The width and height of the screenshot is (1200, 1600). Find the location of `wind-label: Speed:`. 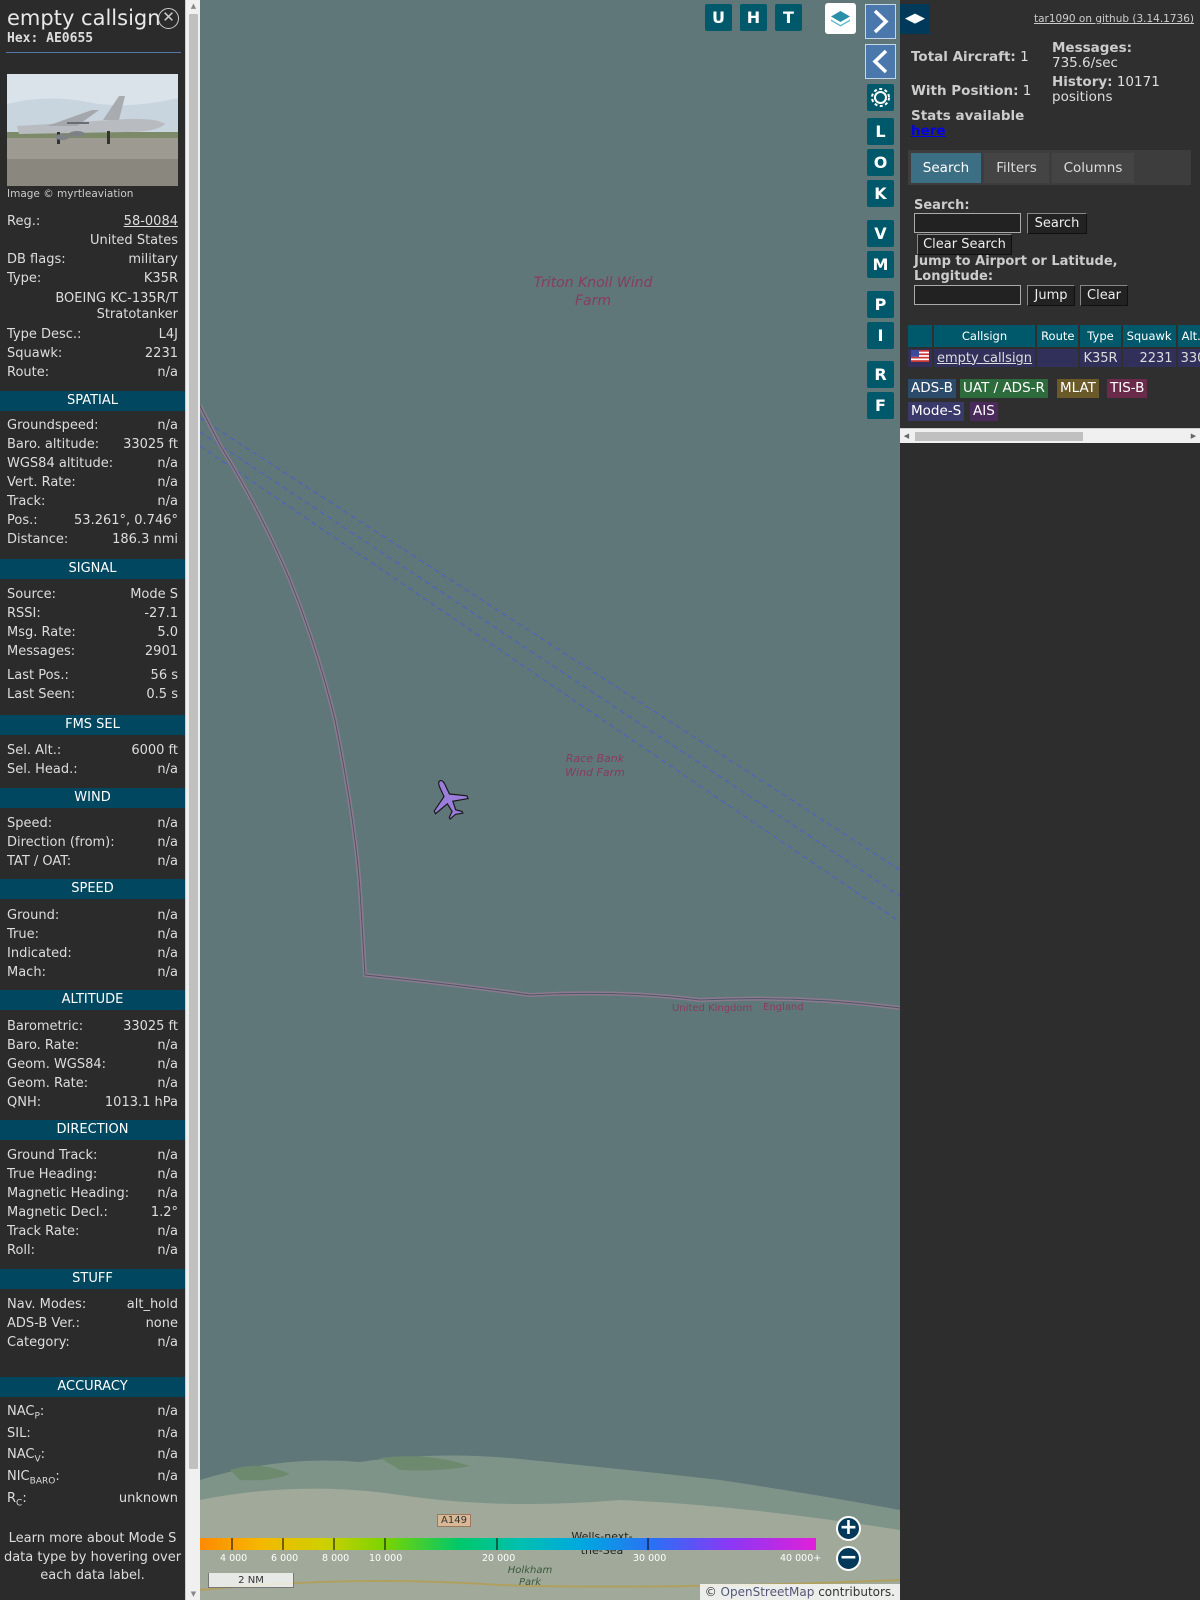

wind-label: Speed: is located at coordinates (29, 823).